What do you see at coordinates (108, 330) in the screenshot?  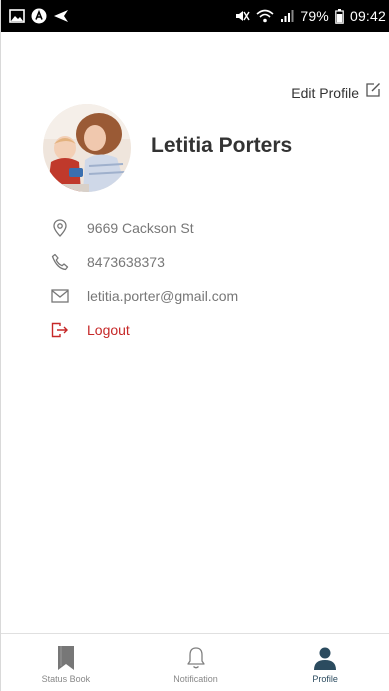 I see `logout-label: Logout` at bounding box center [108, 330].